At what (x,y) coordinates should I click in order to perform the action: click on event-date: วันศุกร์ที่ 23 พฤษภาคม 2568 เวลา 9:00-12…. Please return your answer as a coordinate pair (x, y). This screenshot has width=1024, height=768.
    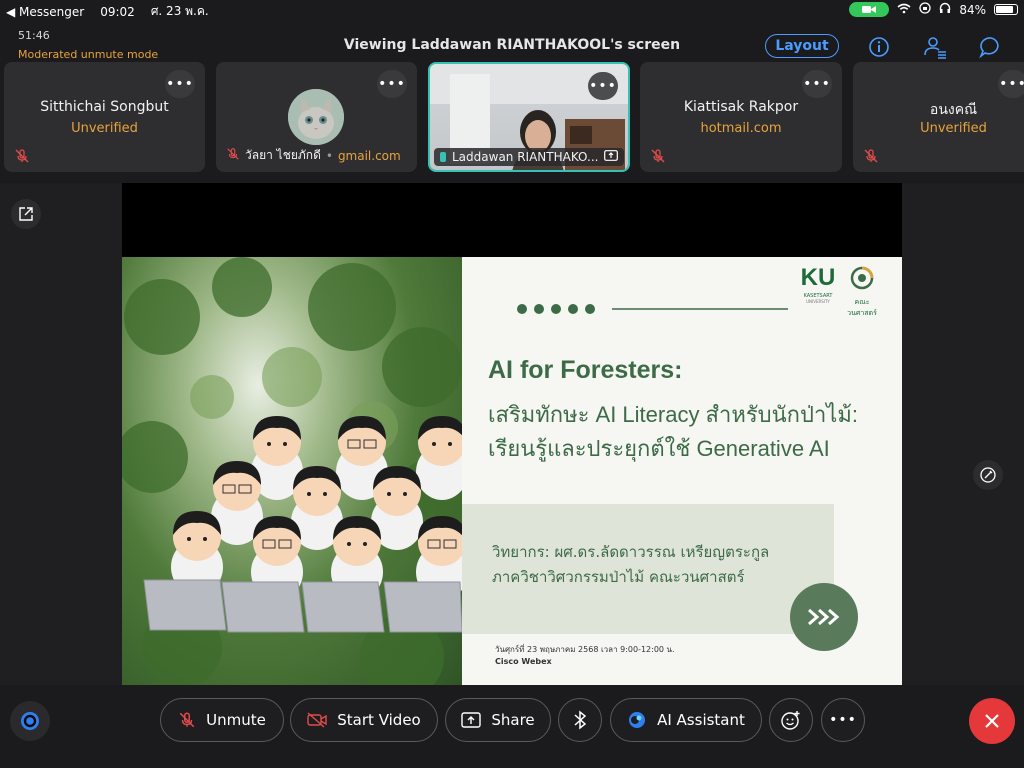
    Looking at the image, I should click on (585, 649).